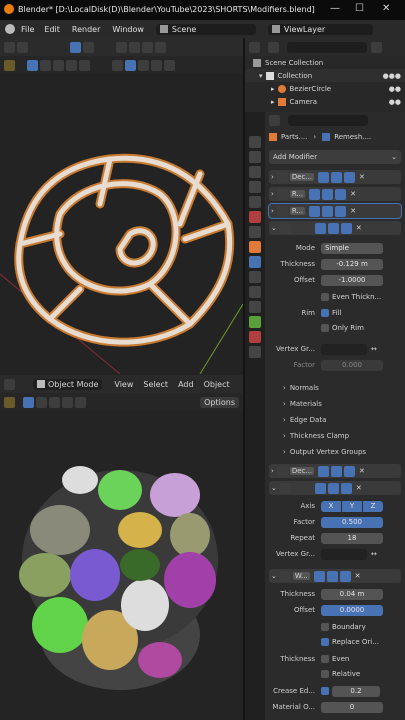 This screenshot has height=720, width=405. Describe the element at coordinates (352, 365) in the screenshot. I see `factor-field: 0.000` at that location.